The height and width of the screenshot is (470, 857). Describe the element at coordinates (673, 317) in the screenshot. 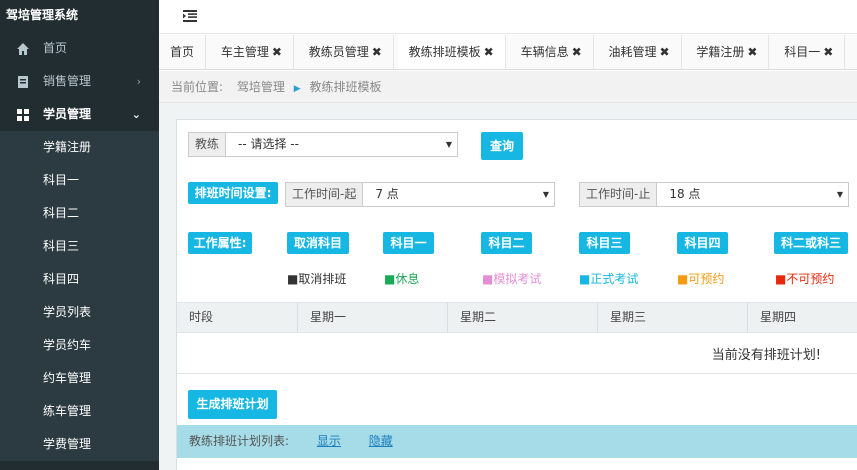

I see `column-header-wednesday: 星期三` at that location.